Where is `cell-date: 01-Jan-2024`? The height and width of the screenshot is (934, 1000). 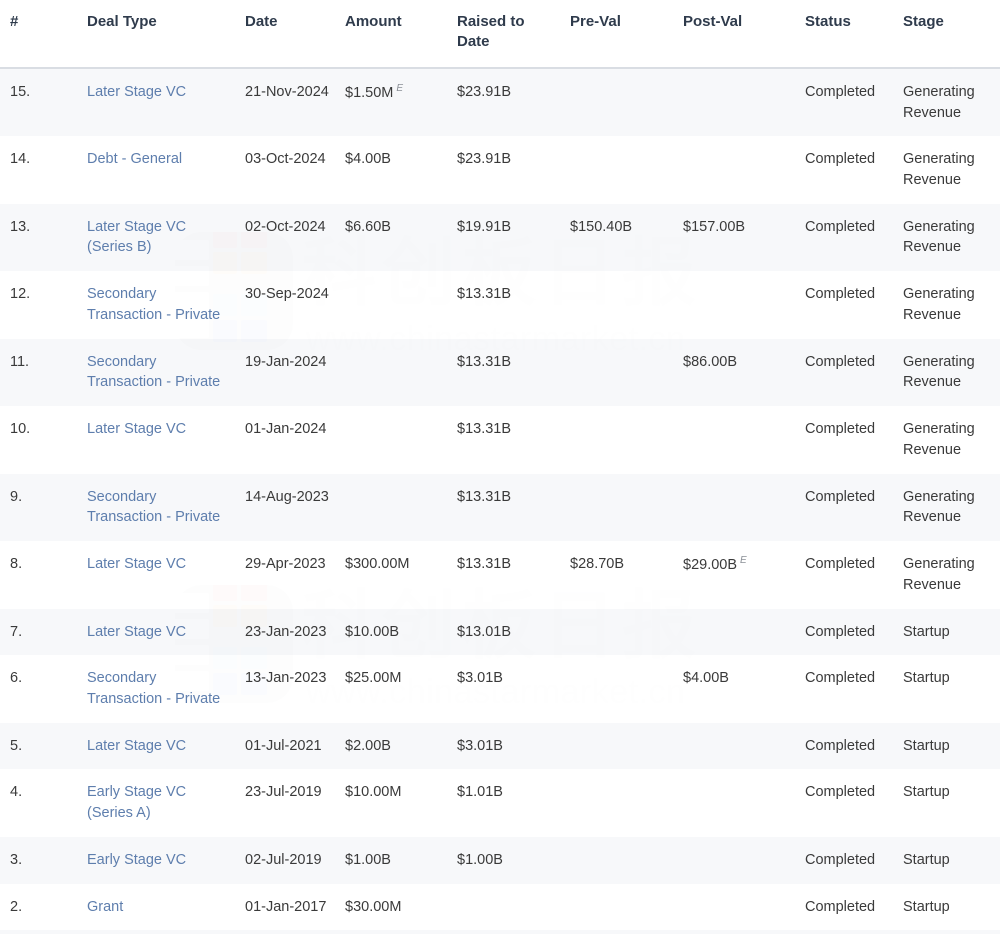
cell-date: 01-Jan-2024 is located at coordinates (286, 429).